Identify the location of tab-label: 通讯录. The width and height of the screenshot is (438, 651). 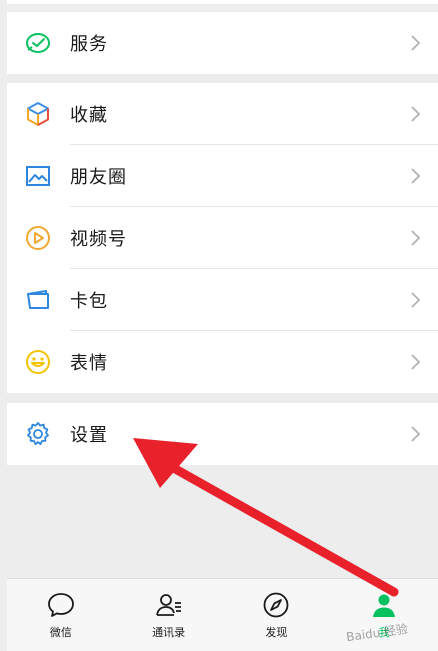
(169, 632).